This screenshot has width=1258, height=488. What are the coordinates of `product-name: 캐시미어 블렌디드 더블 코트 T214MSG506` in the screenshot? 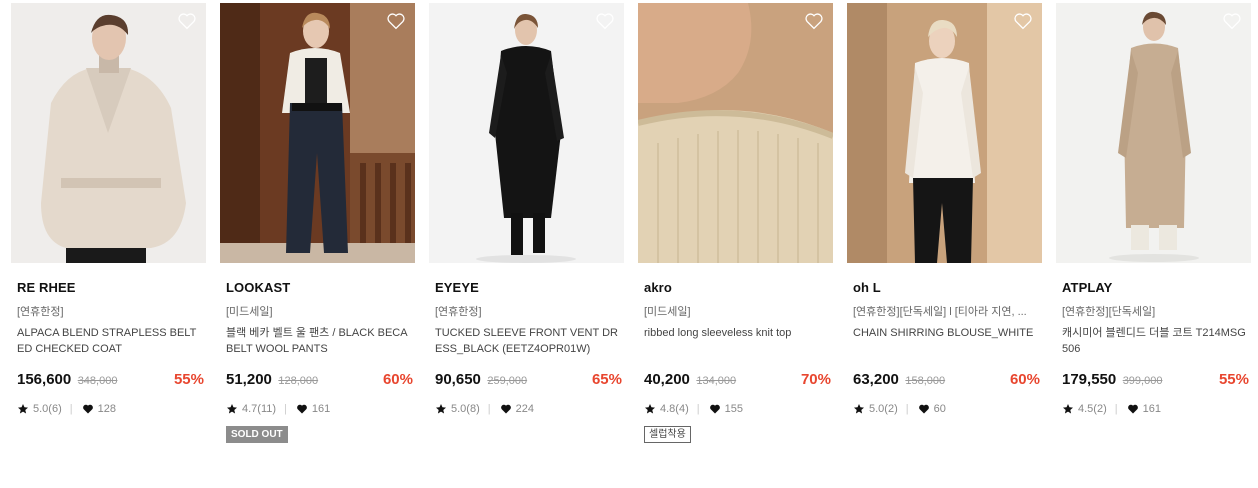 It's located at (1155, 341).